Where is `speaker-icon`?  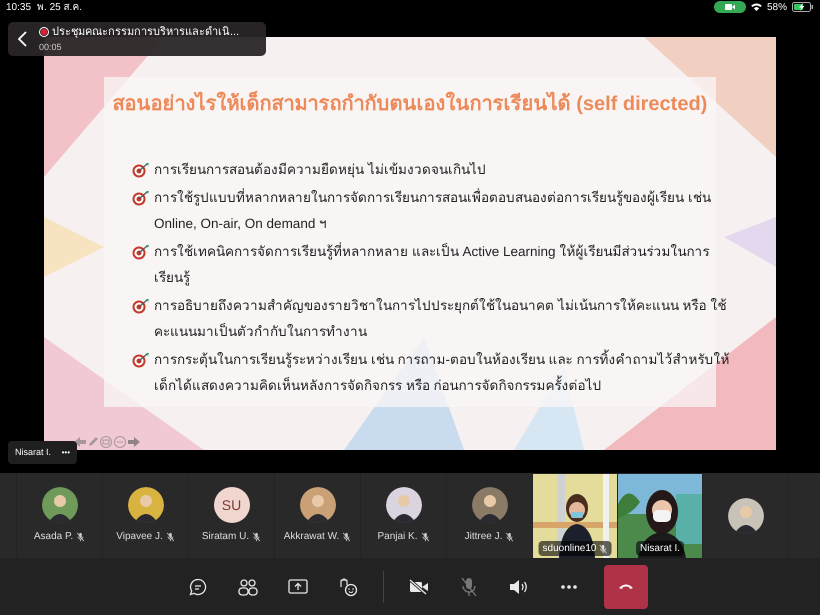 speaker-icon is located at coordinates (518, 586).